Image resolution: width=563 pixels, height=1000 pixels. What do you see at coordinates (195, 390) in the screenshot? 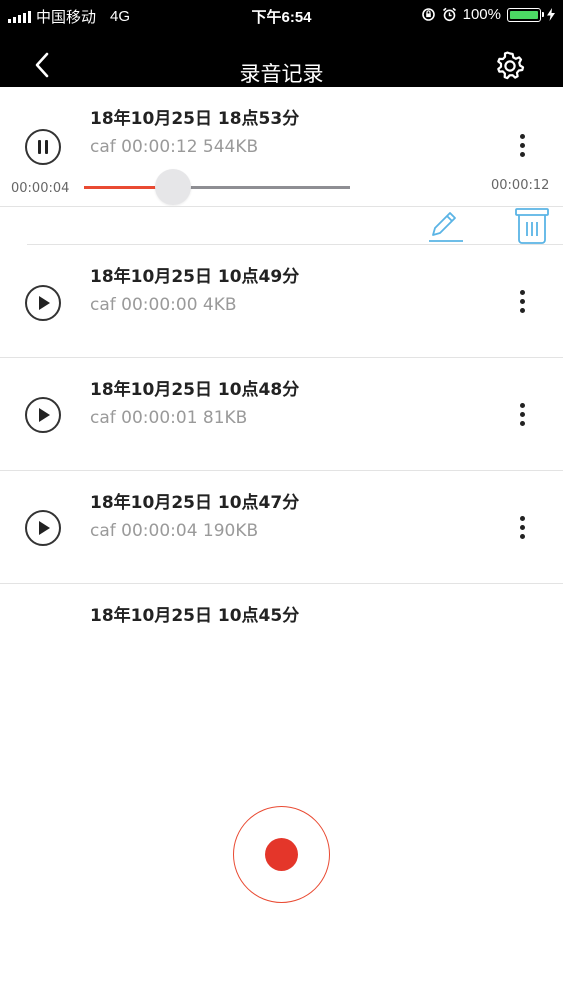
I see `recording-title: 18年10月25日 10点48分` at bounding box center [195, 390].